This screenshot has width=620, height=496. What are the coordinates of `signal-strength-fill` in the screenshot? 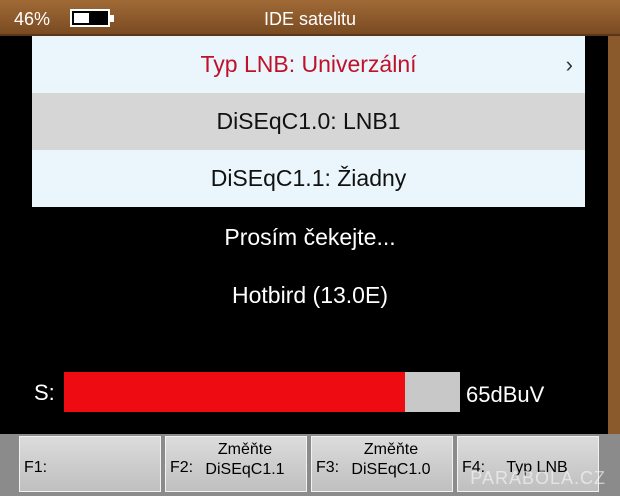 It's located at (234, 392).